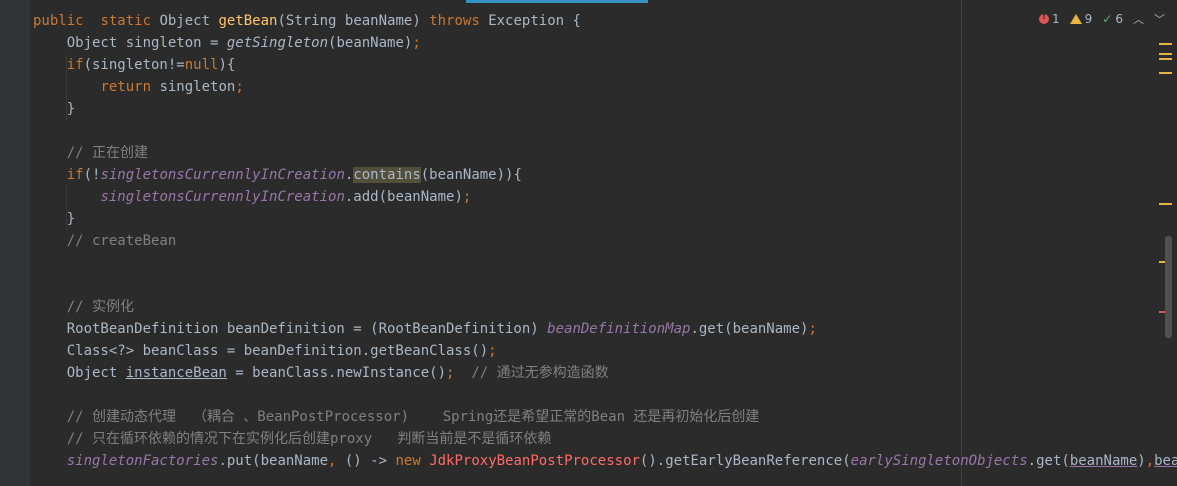  I want to click on code-token: (beanName), so click(370, 43).